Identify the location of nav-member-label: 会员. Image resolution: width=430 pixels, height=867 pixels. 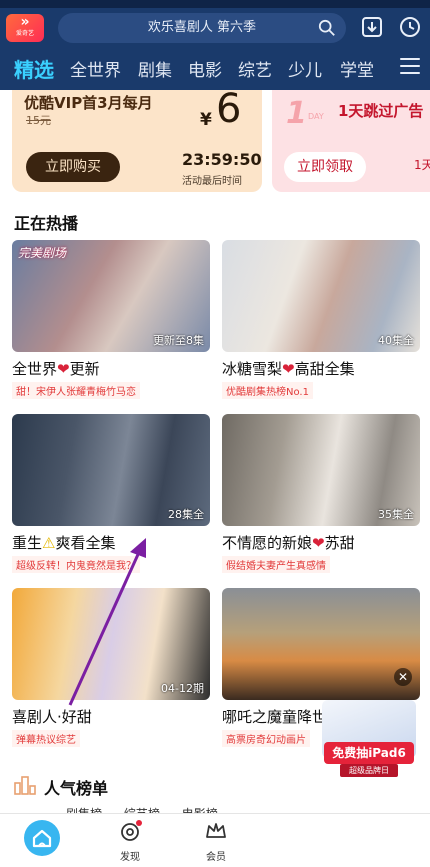
(216, 857).